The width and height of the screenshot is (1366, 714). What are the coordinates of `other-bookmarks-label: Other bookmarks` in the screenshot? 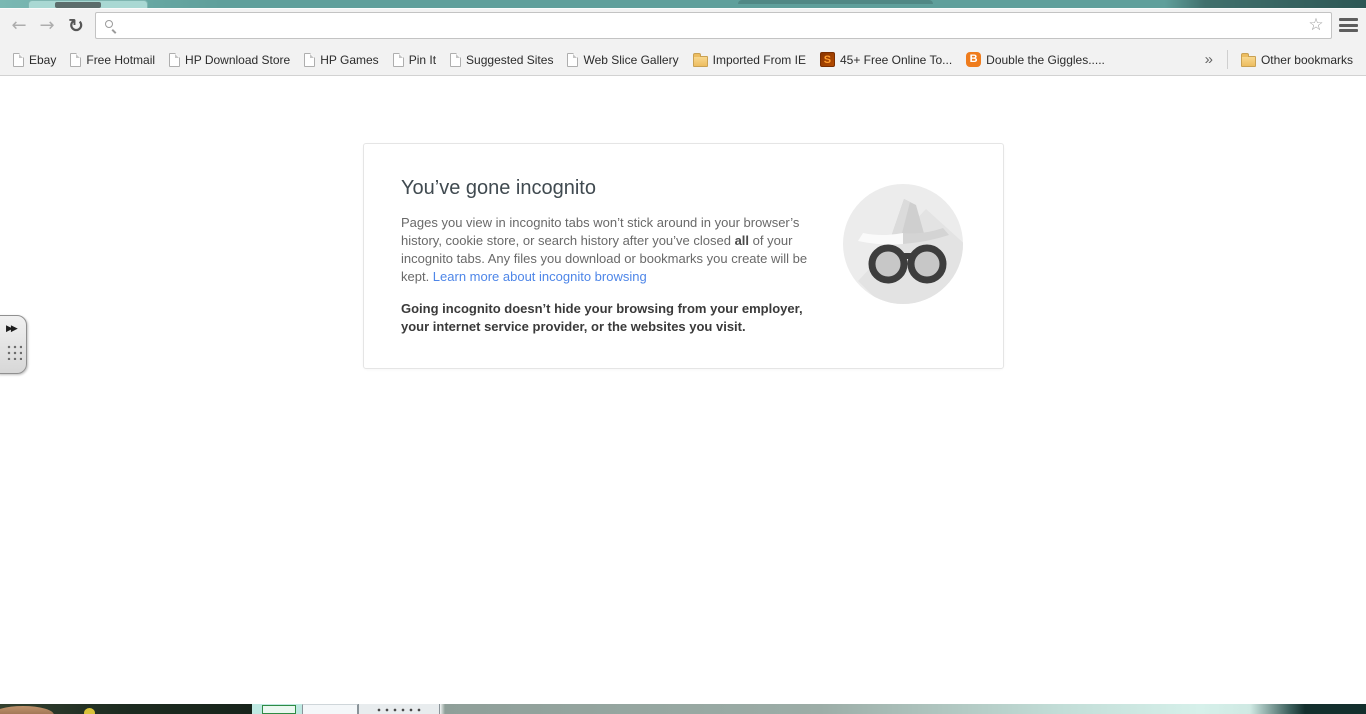 It's located at (1306, 59).